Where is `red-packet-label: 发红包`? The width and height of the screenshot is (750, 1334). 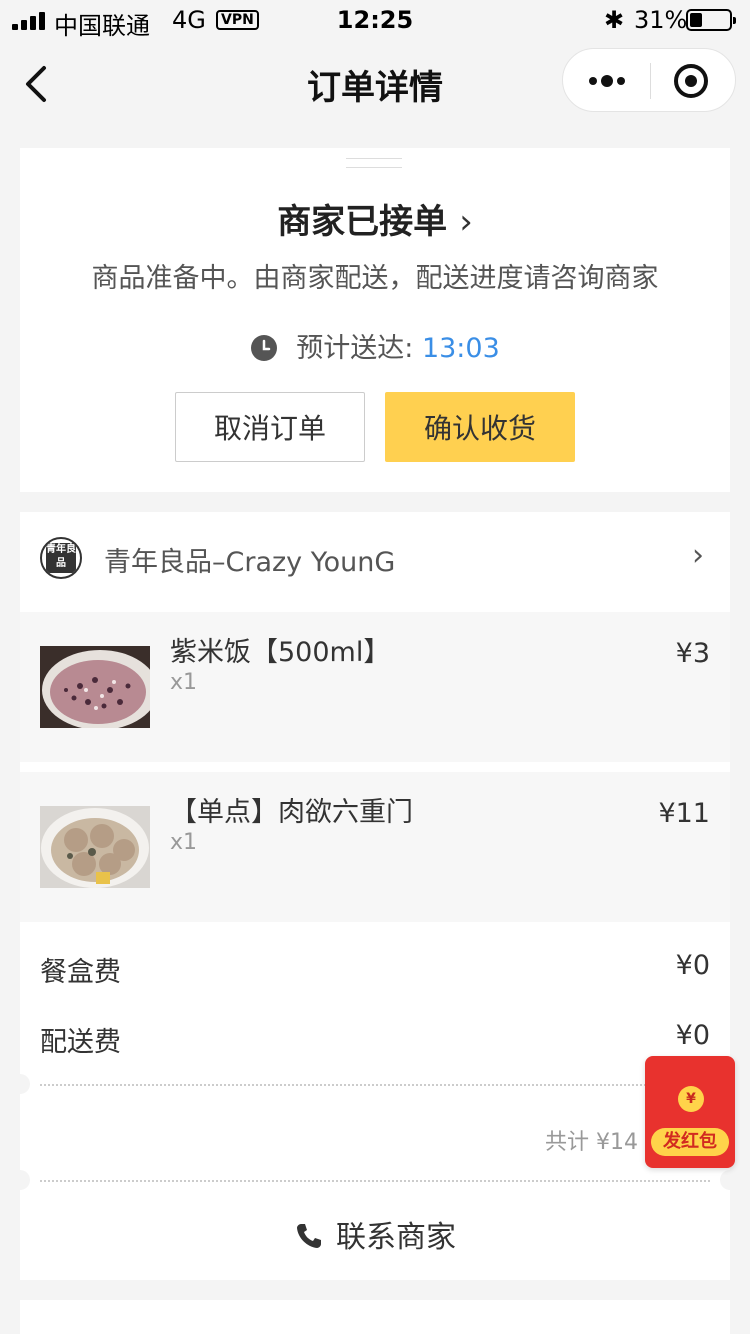
red-packet-label: 发红包 is located at coordinates (690, 1142).